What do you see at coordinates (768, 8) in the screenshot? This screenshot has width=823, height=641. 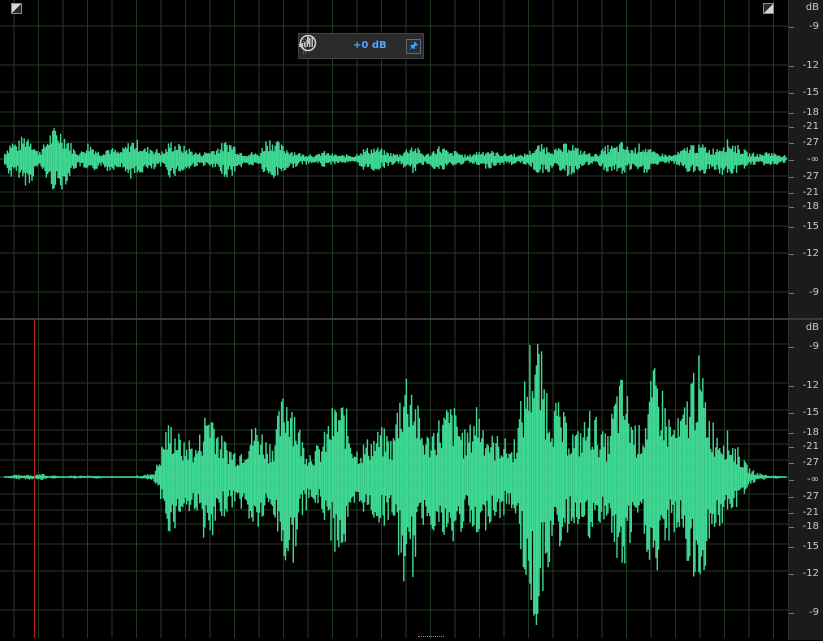 I see `maximize-channel-icon` at bounding box center [768, 8].